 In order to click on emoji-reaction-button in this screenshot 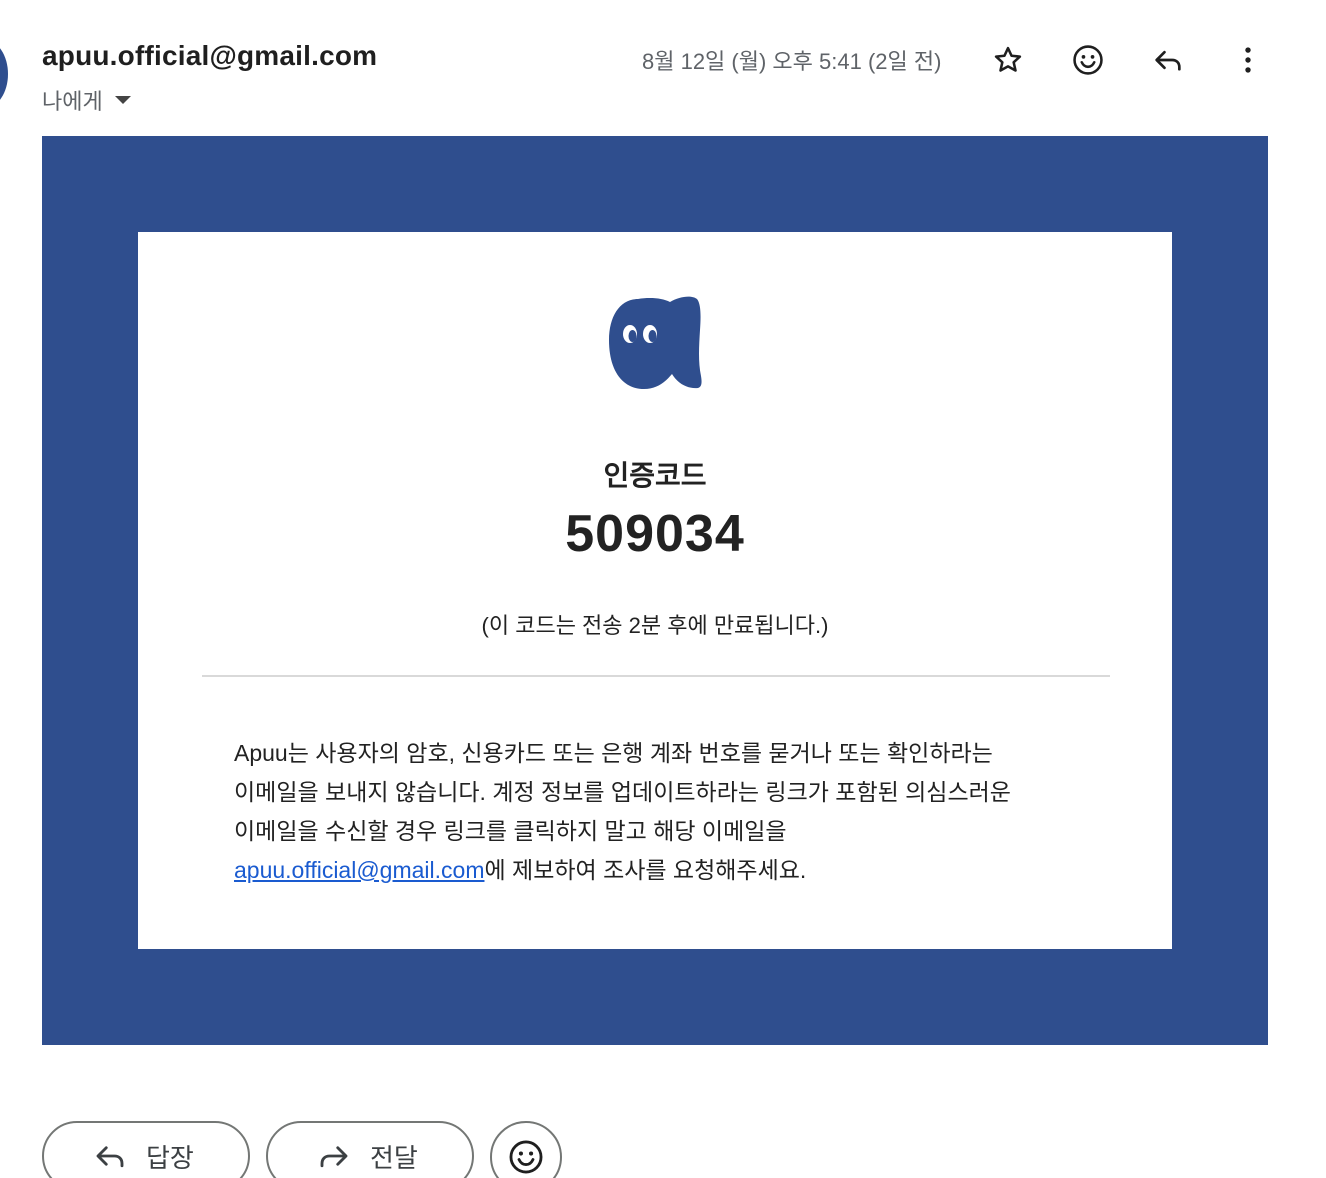, I will do `click(526, 1149)`.